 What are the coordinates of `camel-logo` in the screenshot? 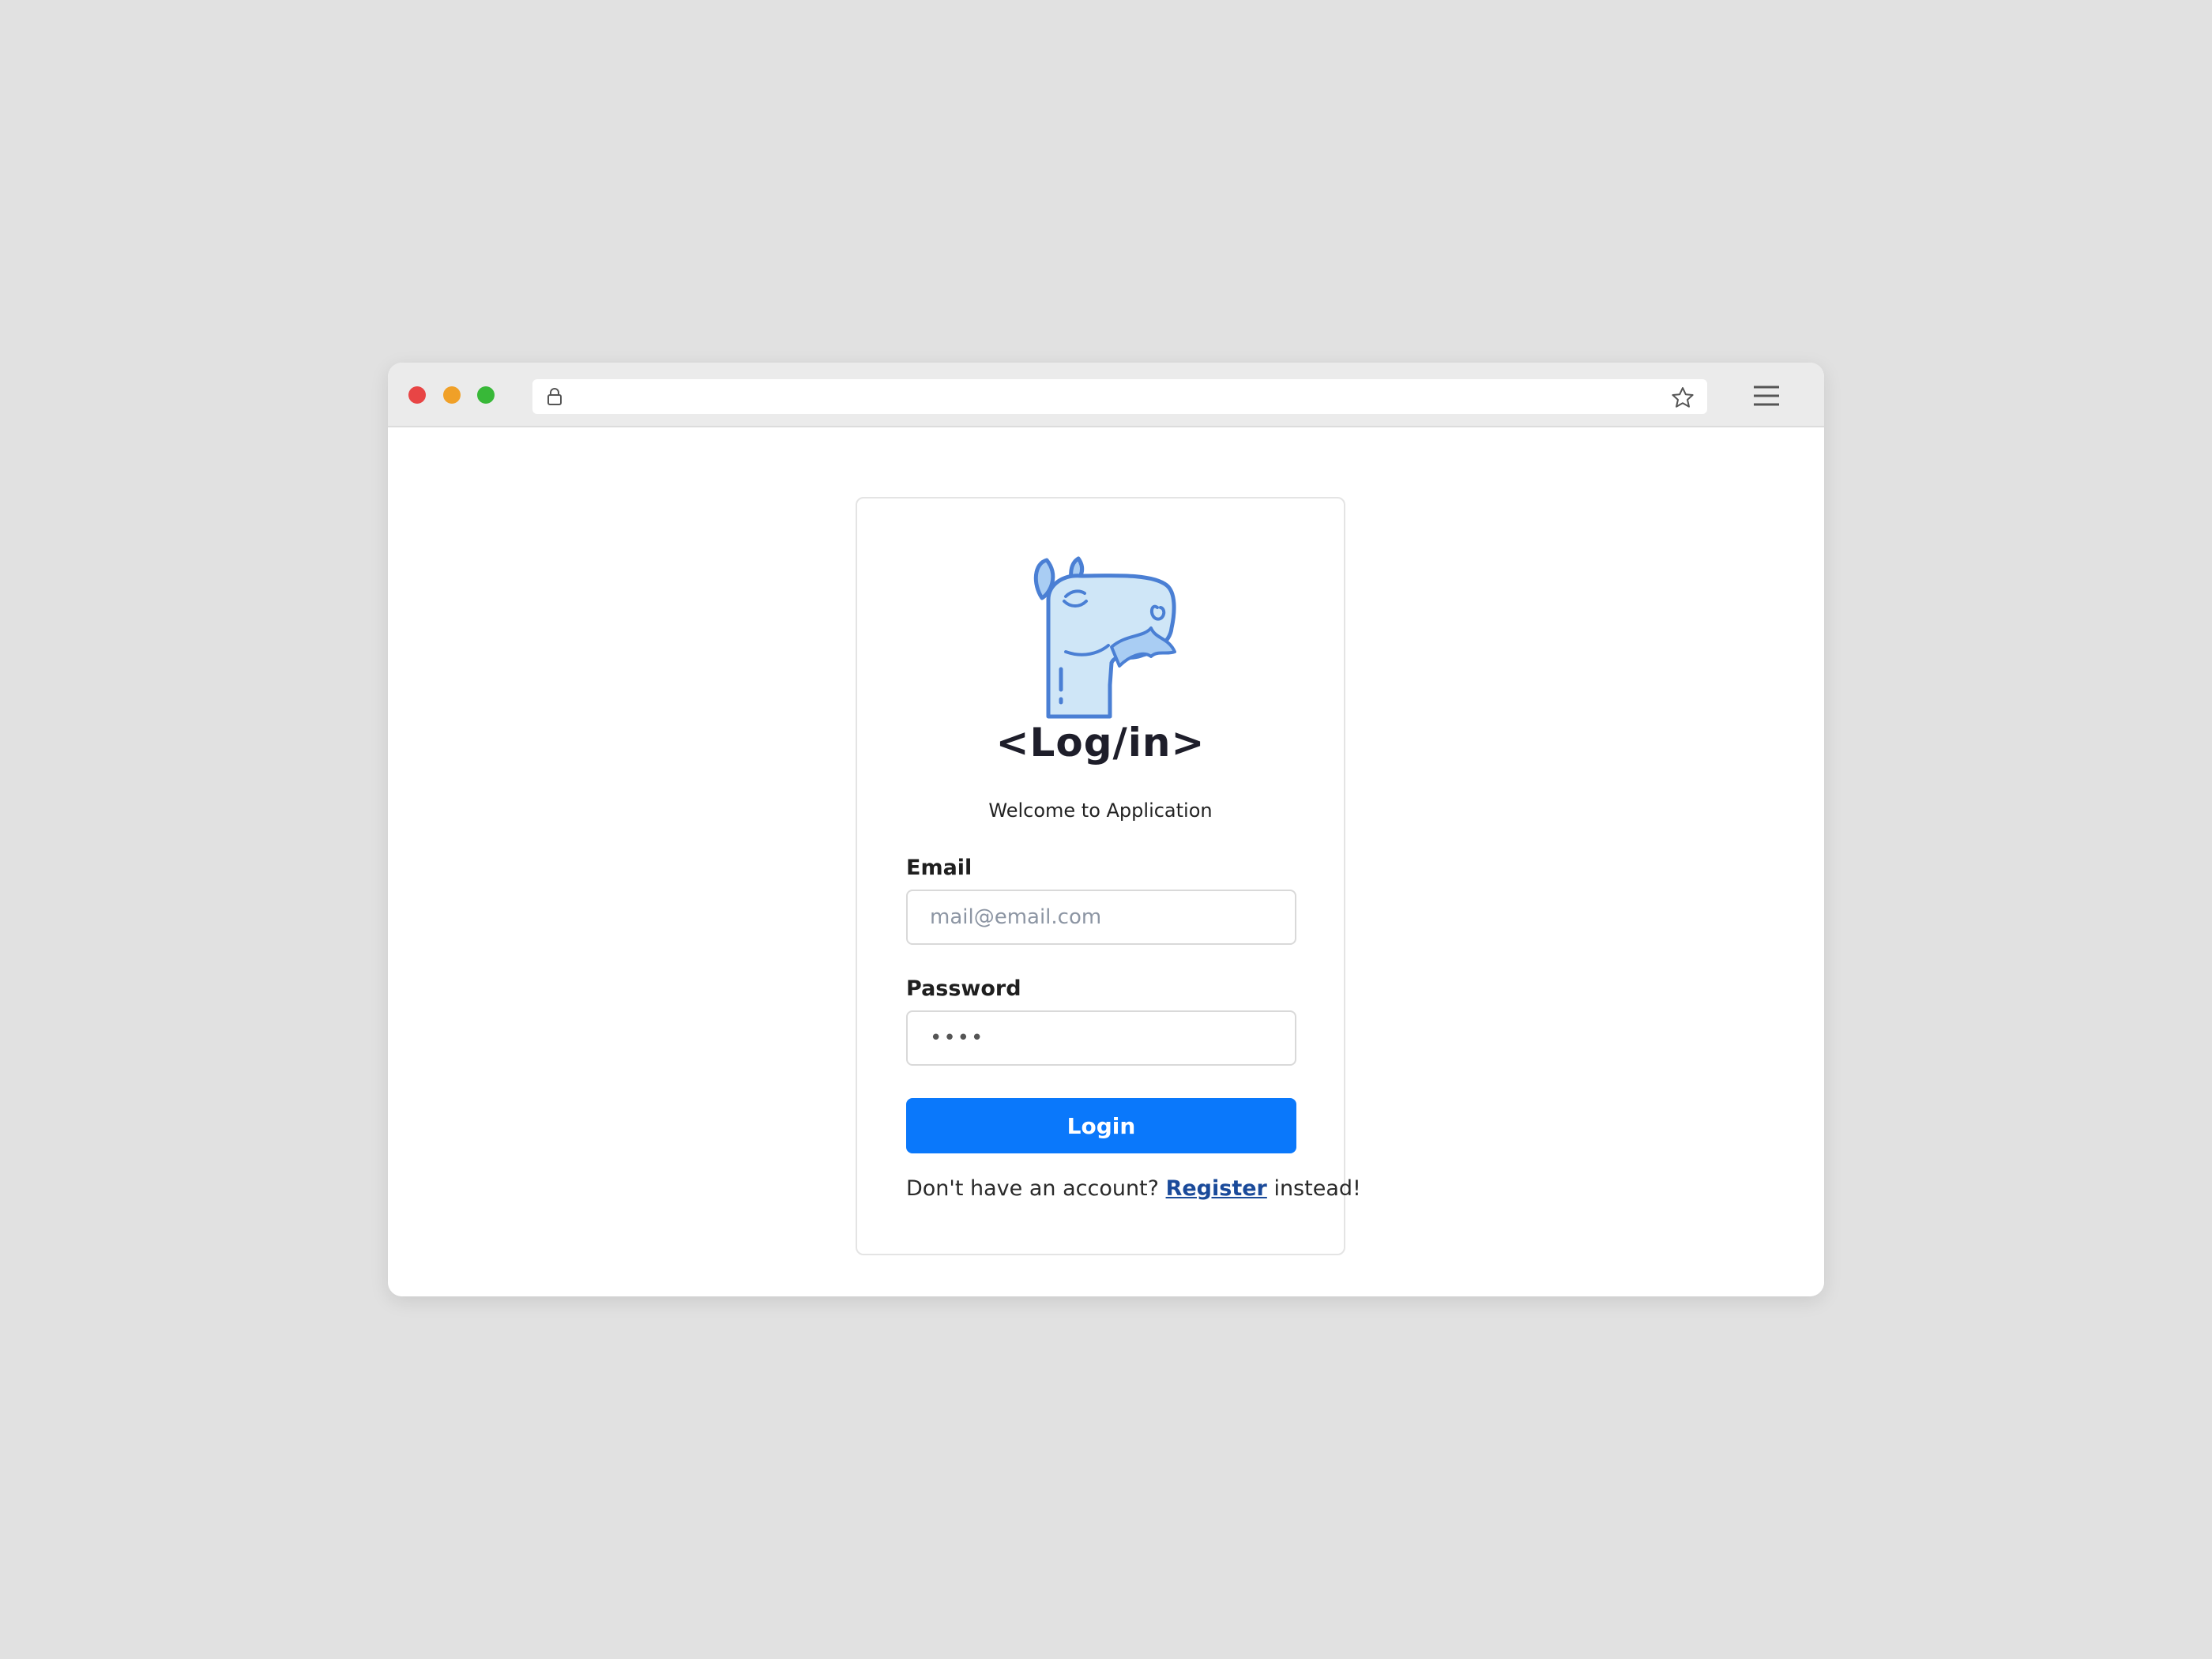 It's located at (1116, 639).